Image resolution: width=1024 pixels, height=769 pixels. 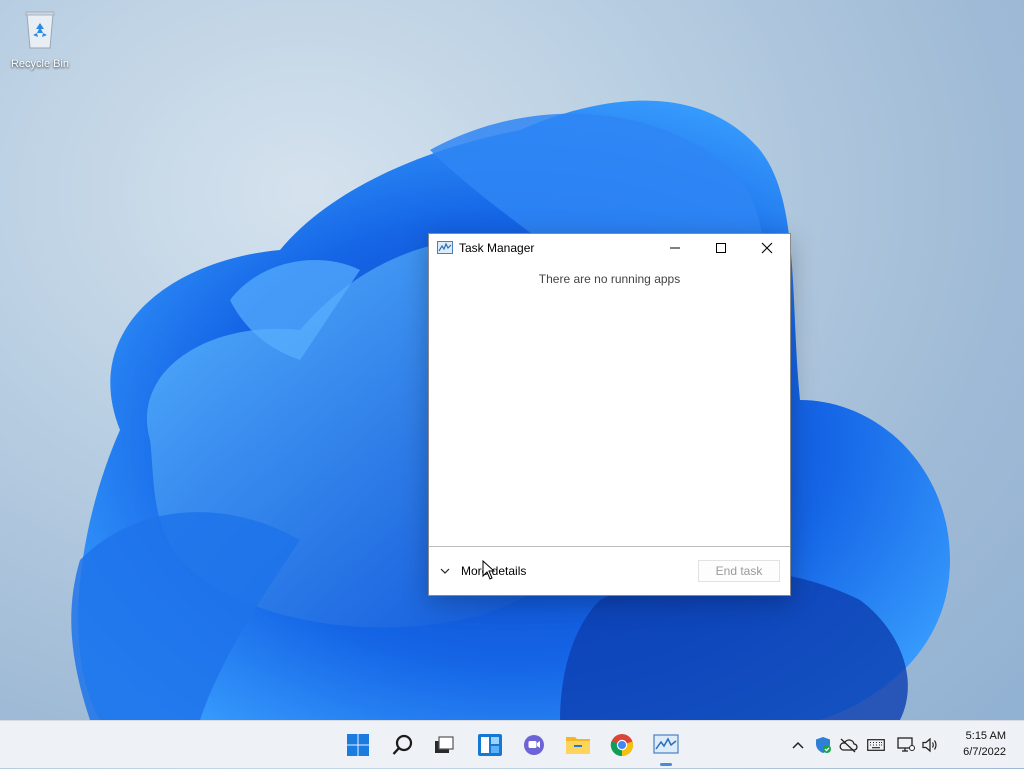 I want to click on close-button, so click(x=767, y=248).